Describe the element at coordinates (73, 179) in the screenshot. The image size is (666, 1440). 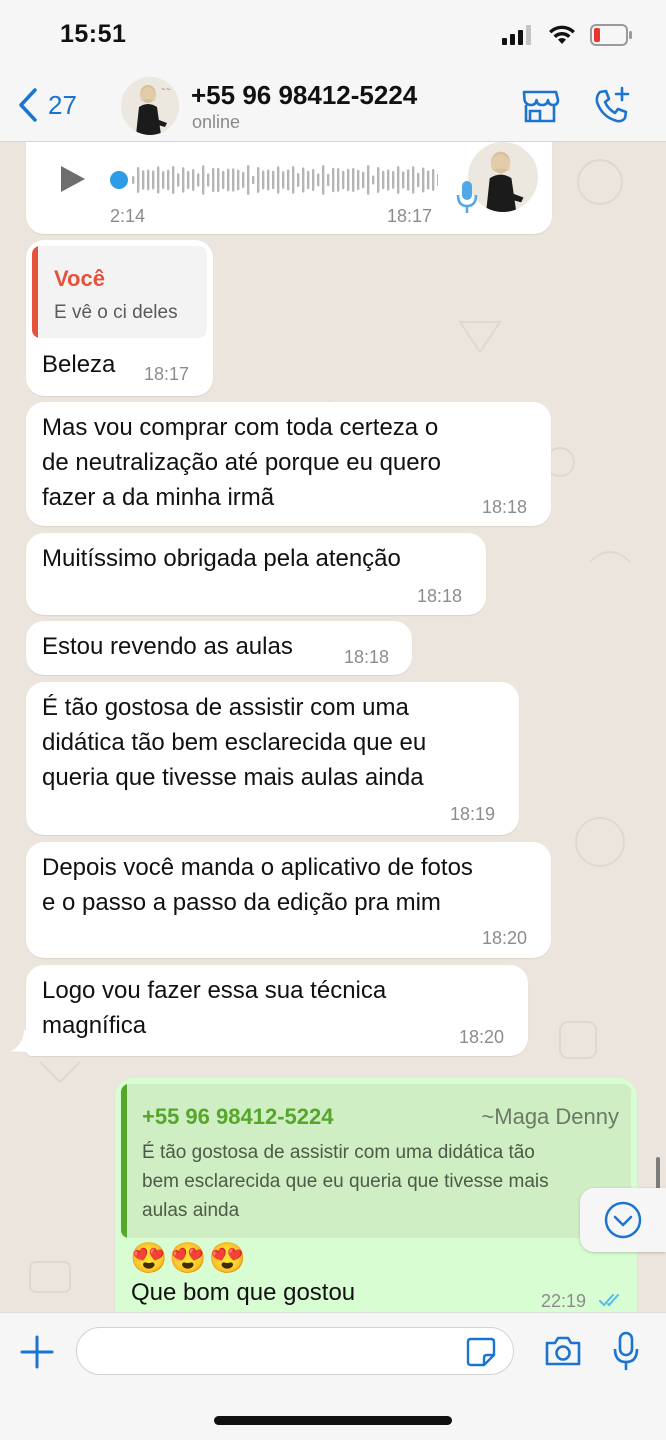
I see `play-icon` at that location.